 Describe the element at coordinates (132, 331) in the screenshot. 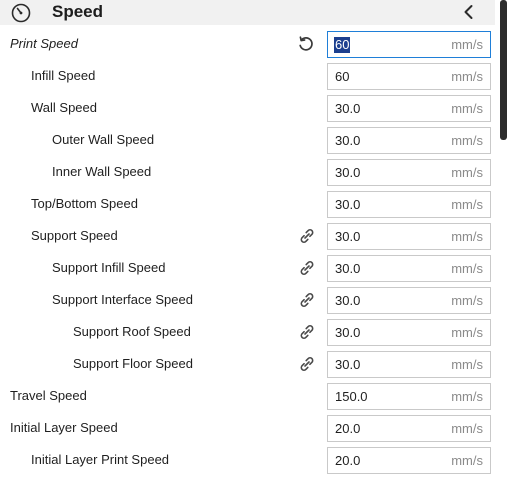

I see `setting-label: Support Roof Speed` at that location.